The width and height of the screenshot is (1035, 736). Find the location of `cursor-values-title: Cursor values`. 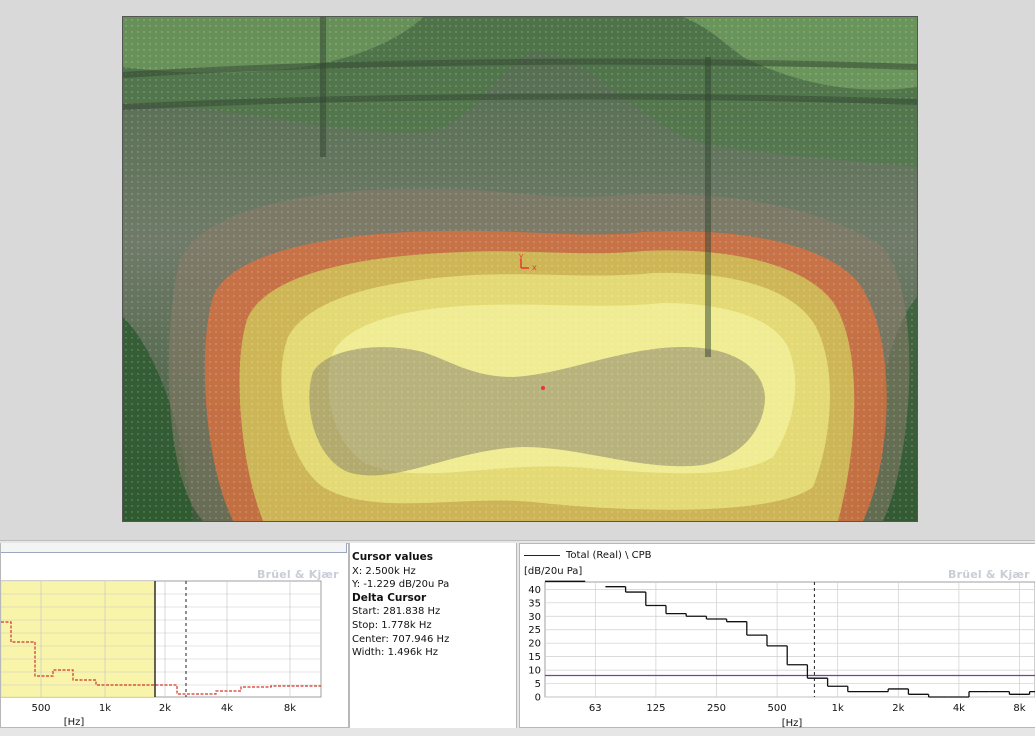

cursor-values-title: Cursor values is located at coordinates (393, 557).